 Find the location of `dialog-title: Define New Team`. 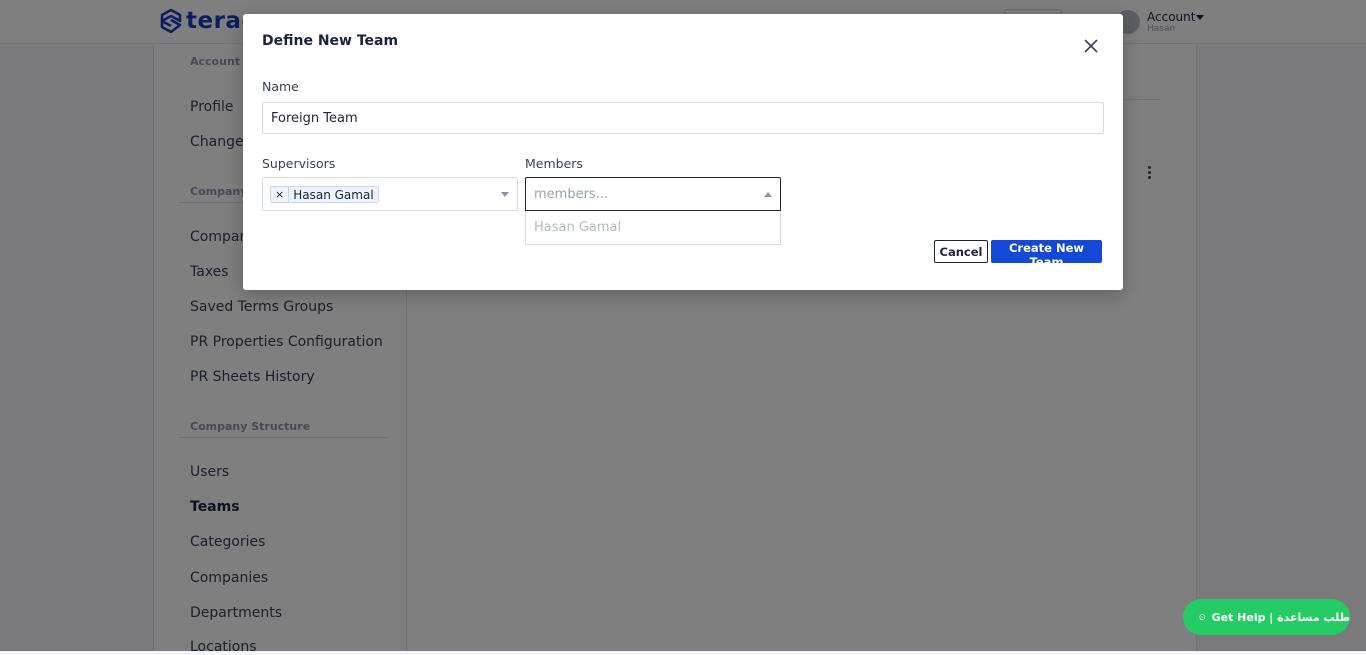

dialog-title: Define New Team is located at coordinates (330, 41).